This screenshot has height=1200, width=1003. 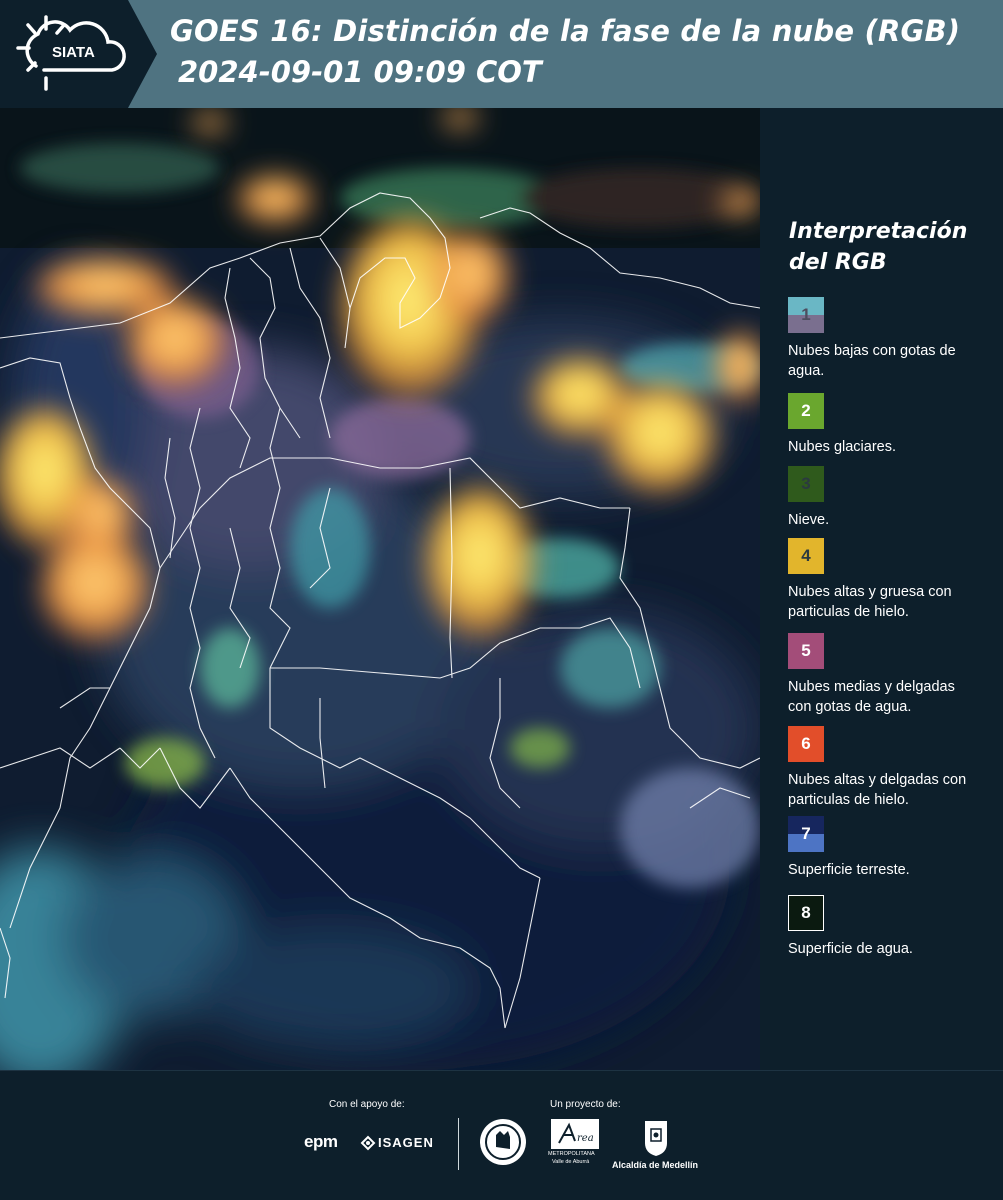 I want to click on legend-swatch: 2, so click(x=806, y=411).